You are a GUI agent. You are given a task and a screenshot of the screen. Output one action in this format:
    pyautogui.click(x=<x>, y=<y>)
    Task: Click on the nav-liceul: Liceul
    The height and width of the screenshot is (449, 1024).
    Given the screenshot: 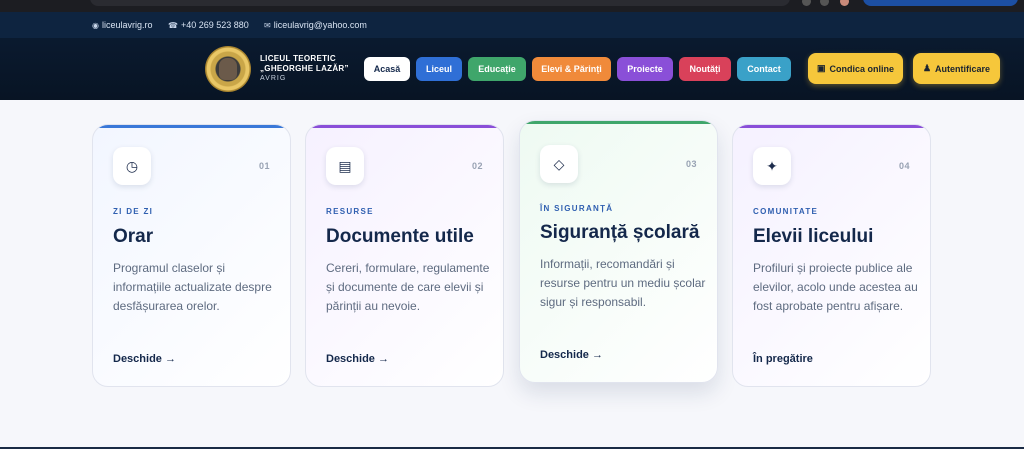 What is the action you would take?
    pyautogui.click(x=439, y=69)
    